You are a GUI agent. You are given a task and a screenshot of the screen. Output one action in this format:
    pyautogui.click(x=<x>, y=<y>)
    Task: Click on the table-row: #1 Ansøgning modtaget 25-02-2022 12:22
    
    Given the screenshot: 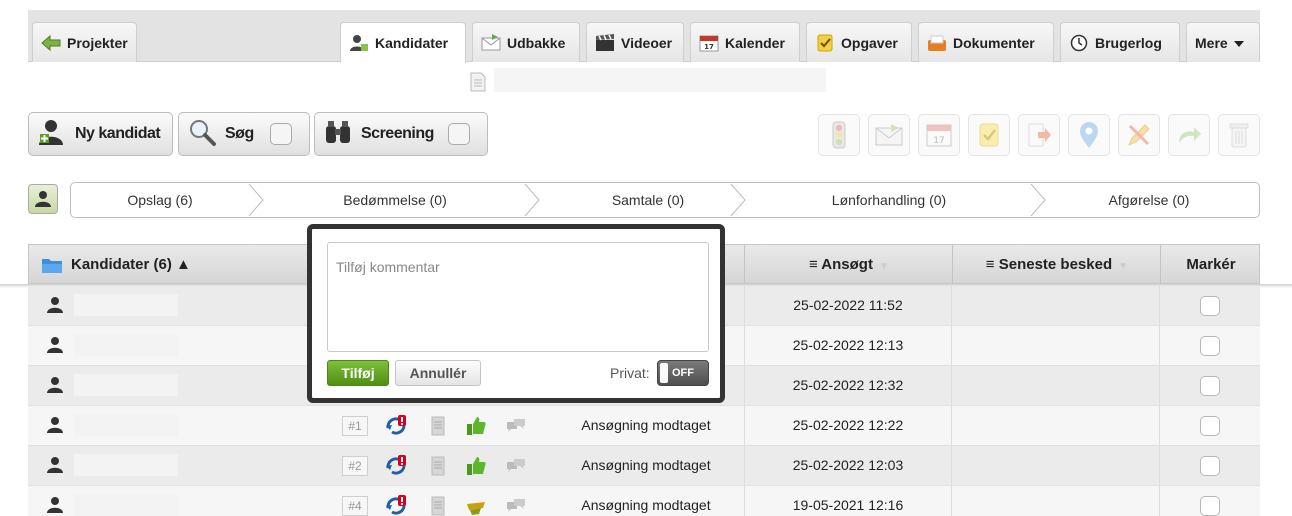 What is the action you would take?
    pyautogui.click(x=644, y=426)
    